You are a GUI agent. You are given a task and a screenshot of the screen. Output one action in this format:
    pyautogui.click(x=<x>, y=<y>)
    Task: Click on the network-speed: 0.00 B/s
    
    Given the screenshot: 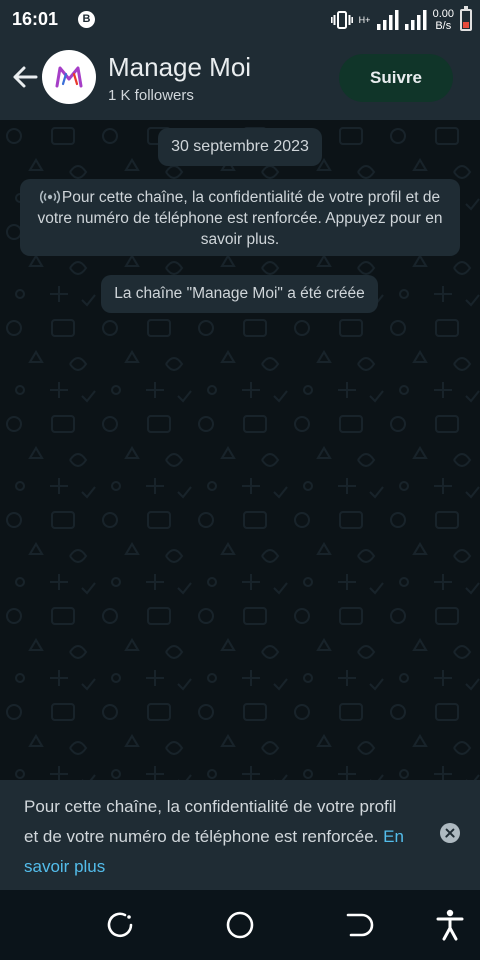 What is the action you would take?
    pyautogui.click(x=443, y=20)
    